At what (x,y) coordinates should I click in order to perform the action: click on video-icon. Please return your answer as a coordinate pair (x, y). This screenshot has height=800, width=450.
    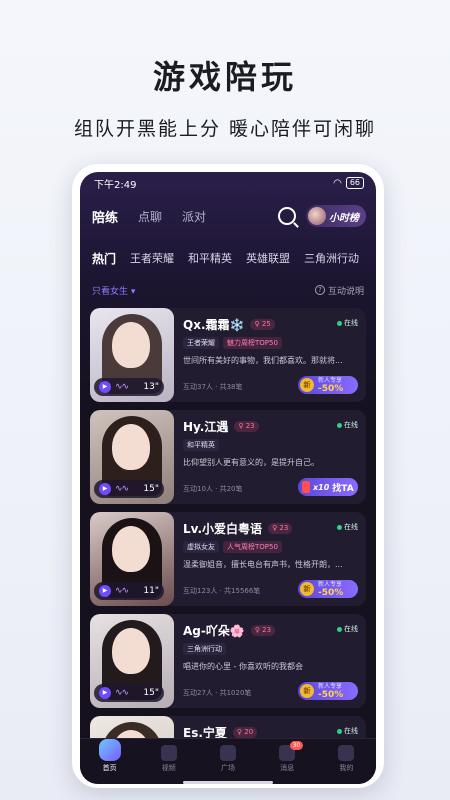
    Looking at the image, I should click on (168, 753).